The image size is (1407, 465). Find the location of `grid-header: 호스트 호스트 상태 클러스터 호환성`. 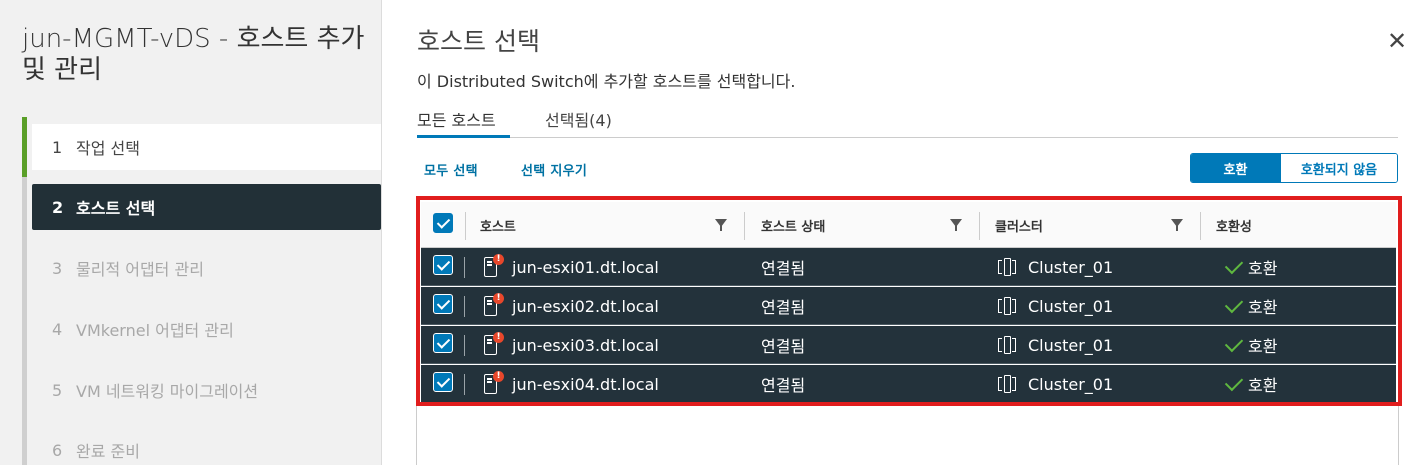

grid-header: 호스트 호스트 상태 클러스터 호환성 is located at coordinates (908, 225).